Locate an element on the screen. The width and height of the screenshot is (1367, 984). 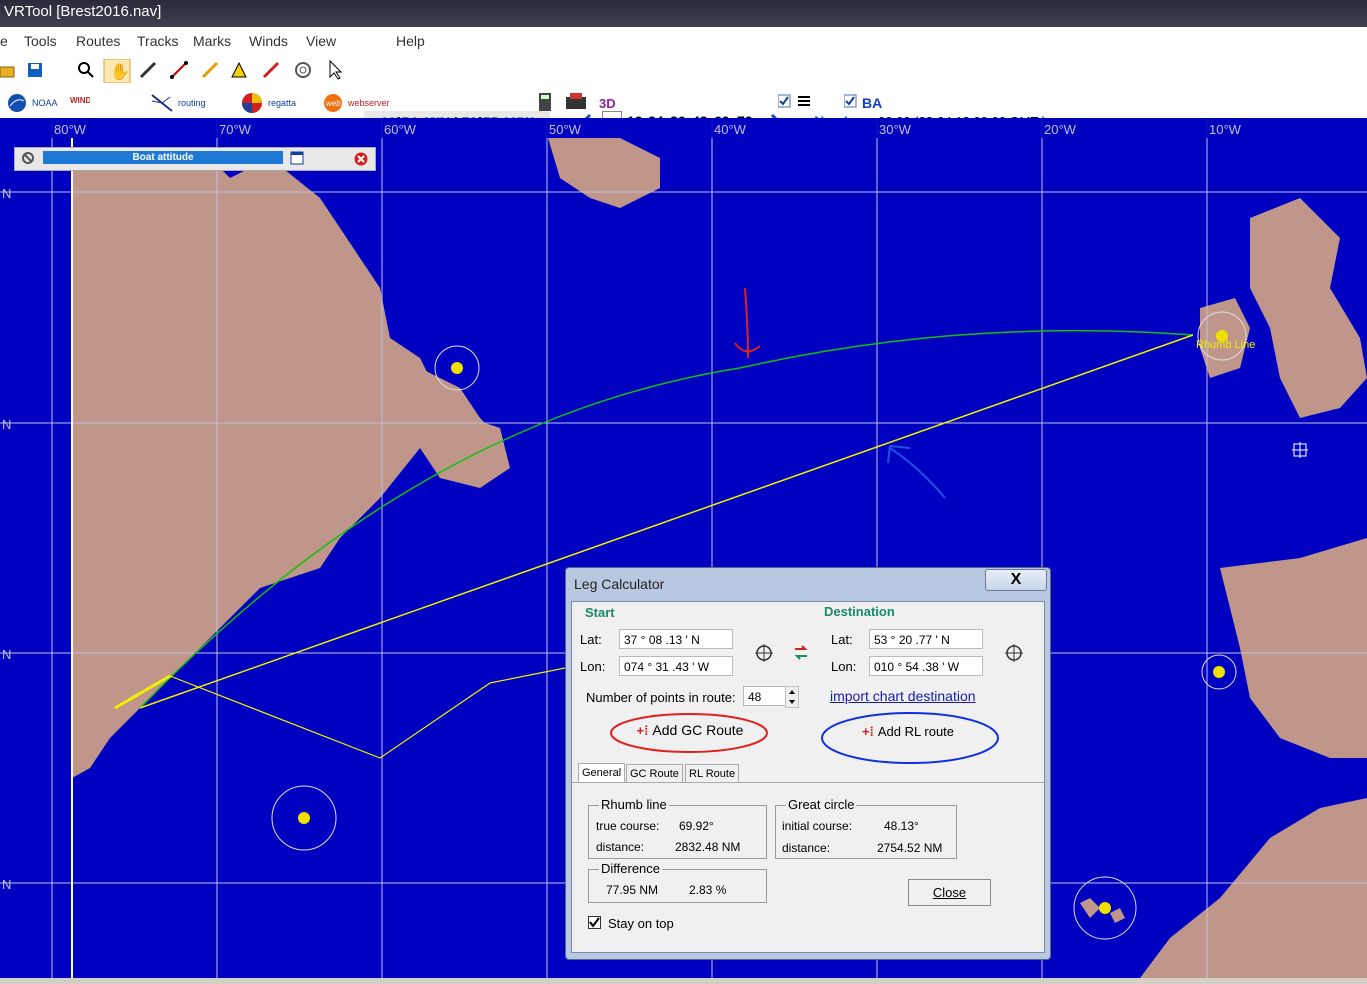
start-lon-field: 074 ° 31 .43 ' W is located at coordinates (676, 666).